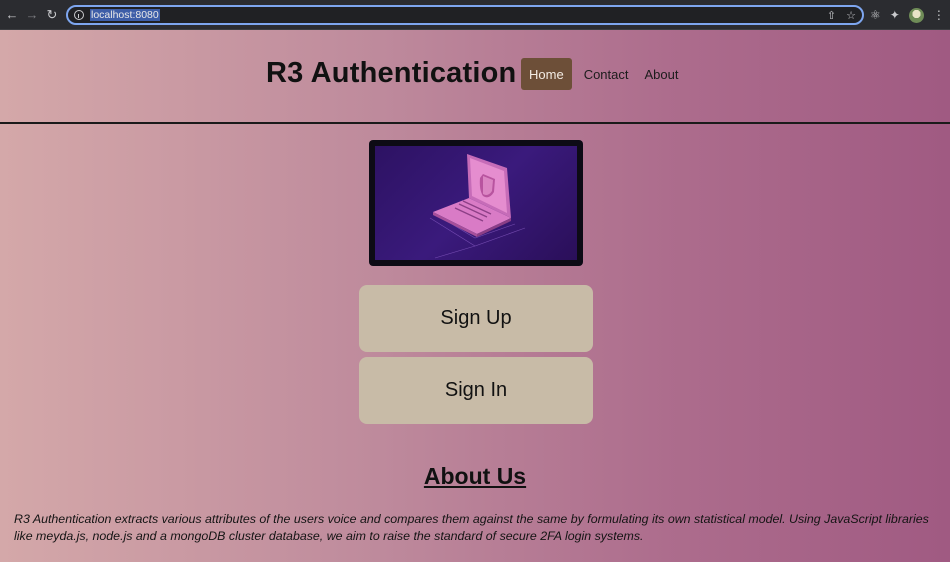  Describe the element at coordinates (939, 15) in the screenshot. I see `menu-kebab-icon: ⋮` at that location.